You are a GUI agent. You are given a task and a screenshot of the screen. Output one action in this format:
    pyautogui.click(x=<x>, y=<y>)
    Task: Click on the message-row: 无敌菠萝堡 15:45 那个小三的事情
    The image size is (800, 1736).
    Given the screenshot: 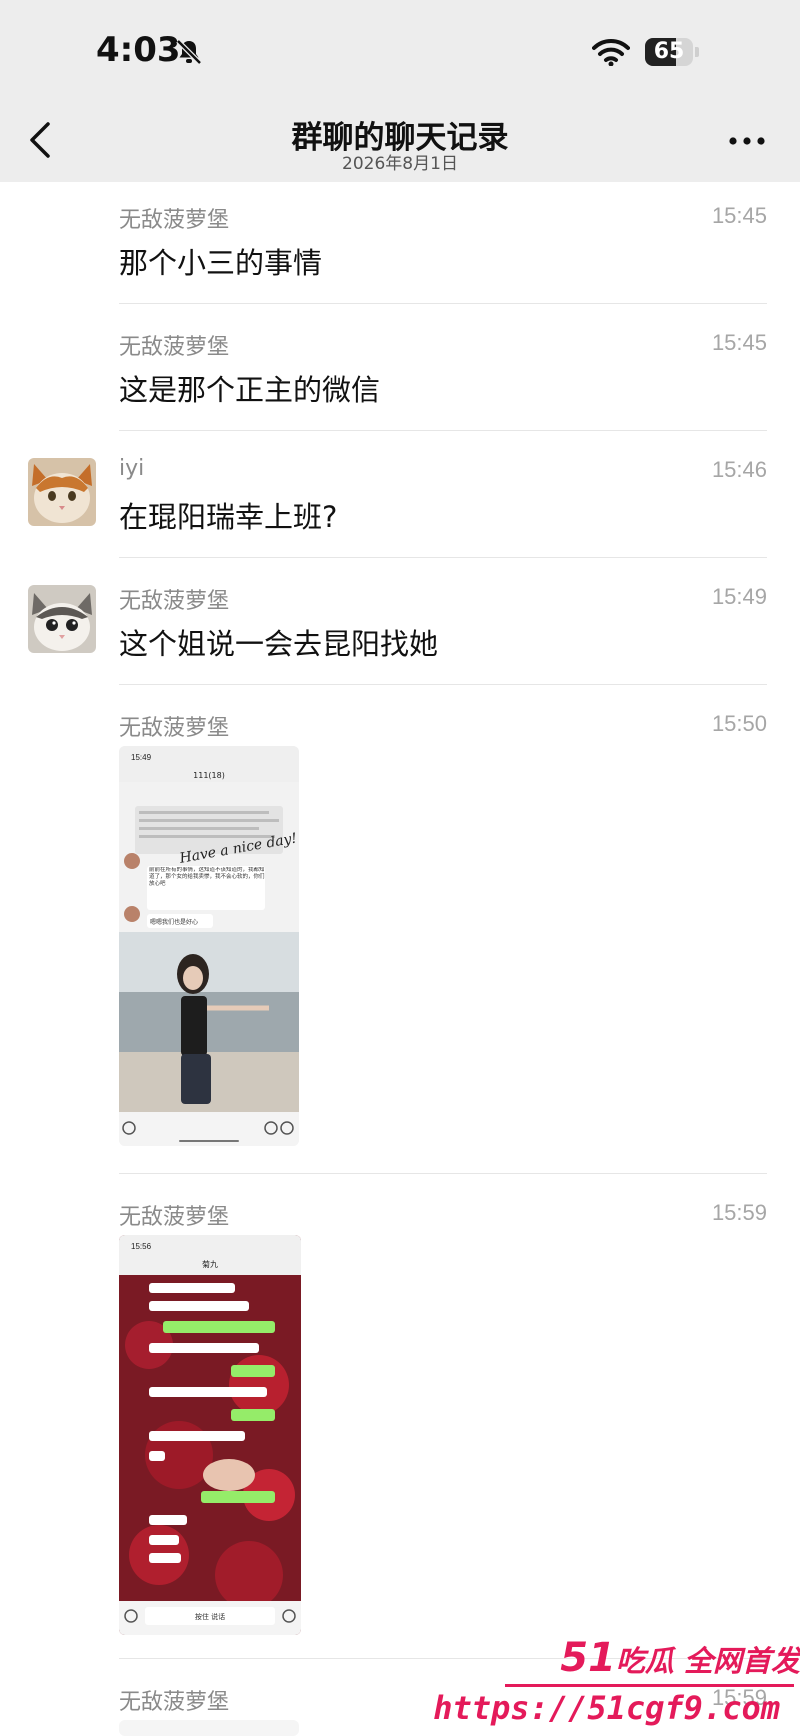 What is the action you would take?
    pyautogui.click(x=400, y=243)
    